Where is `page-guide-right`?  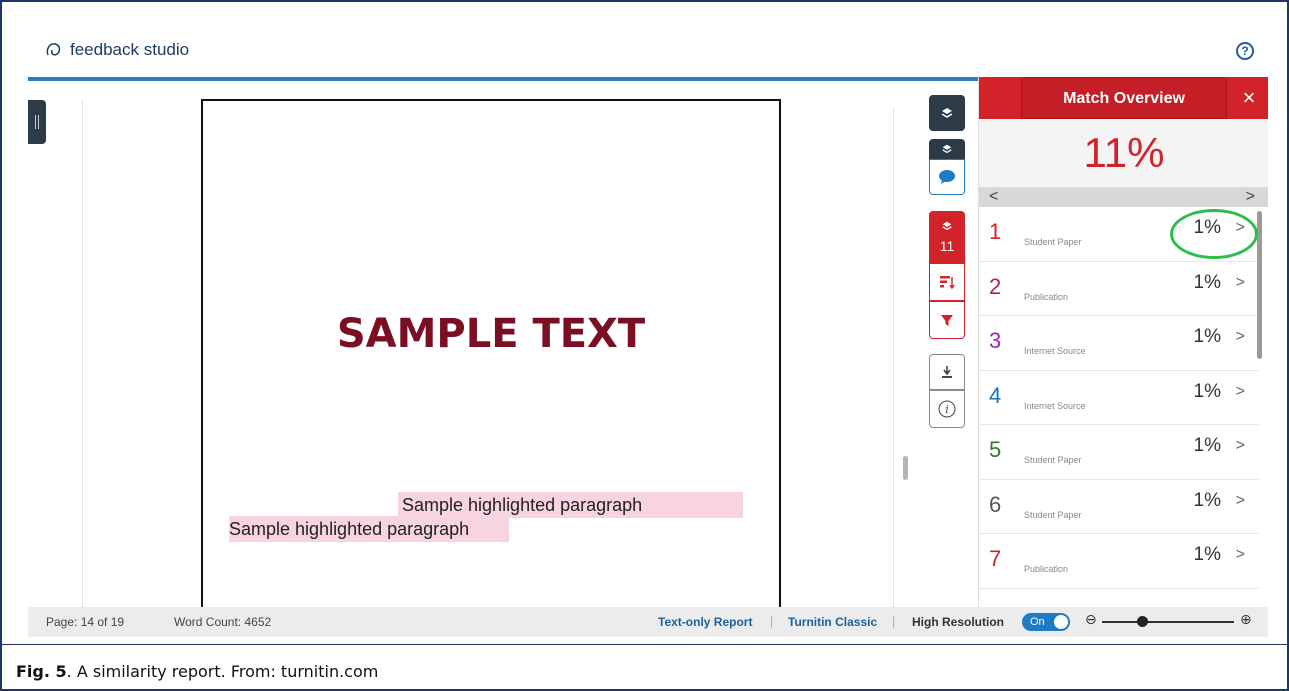 page-guide-right is located at coordinates (893, 358).